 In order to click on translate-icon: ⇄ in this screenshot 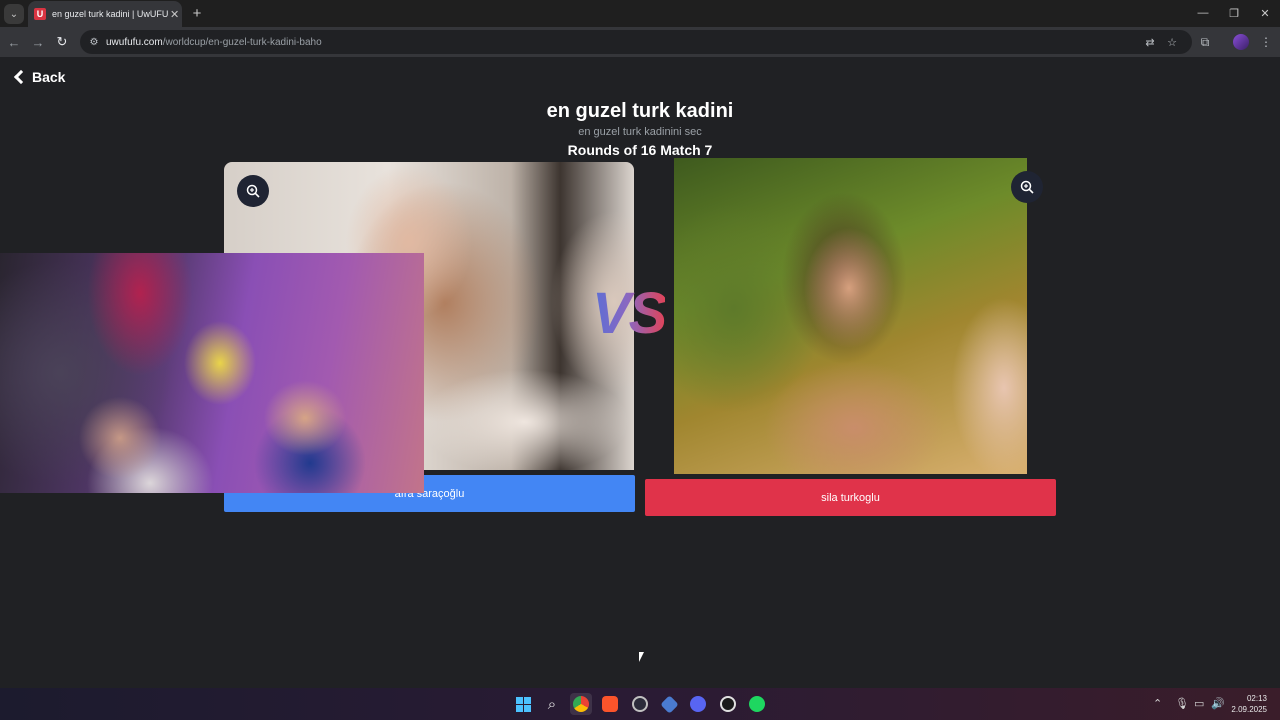, I will do `click(1150, 42)`.